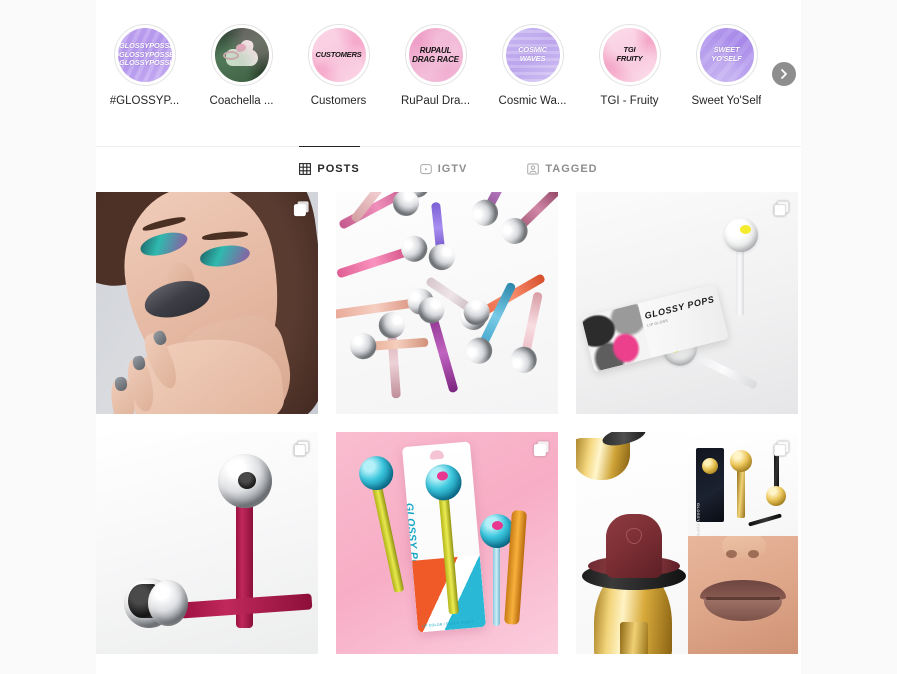  I want to click on post-glossy-pops-pink: GLOSSY POPS LIP COLOR / PEACH SCENT, so click(447, 543).